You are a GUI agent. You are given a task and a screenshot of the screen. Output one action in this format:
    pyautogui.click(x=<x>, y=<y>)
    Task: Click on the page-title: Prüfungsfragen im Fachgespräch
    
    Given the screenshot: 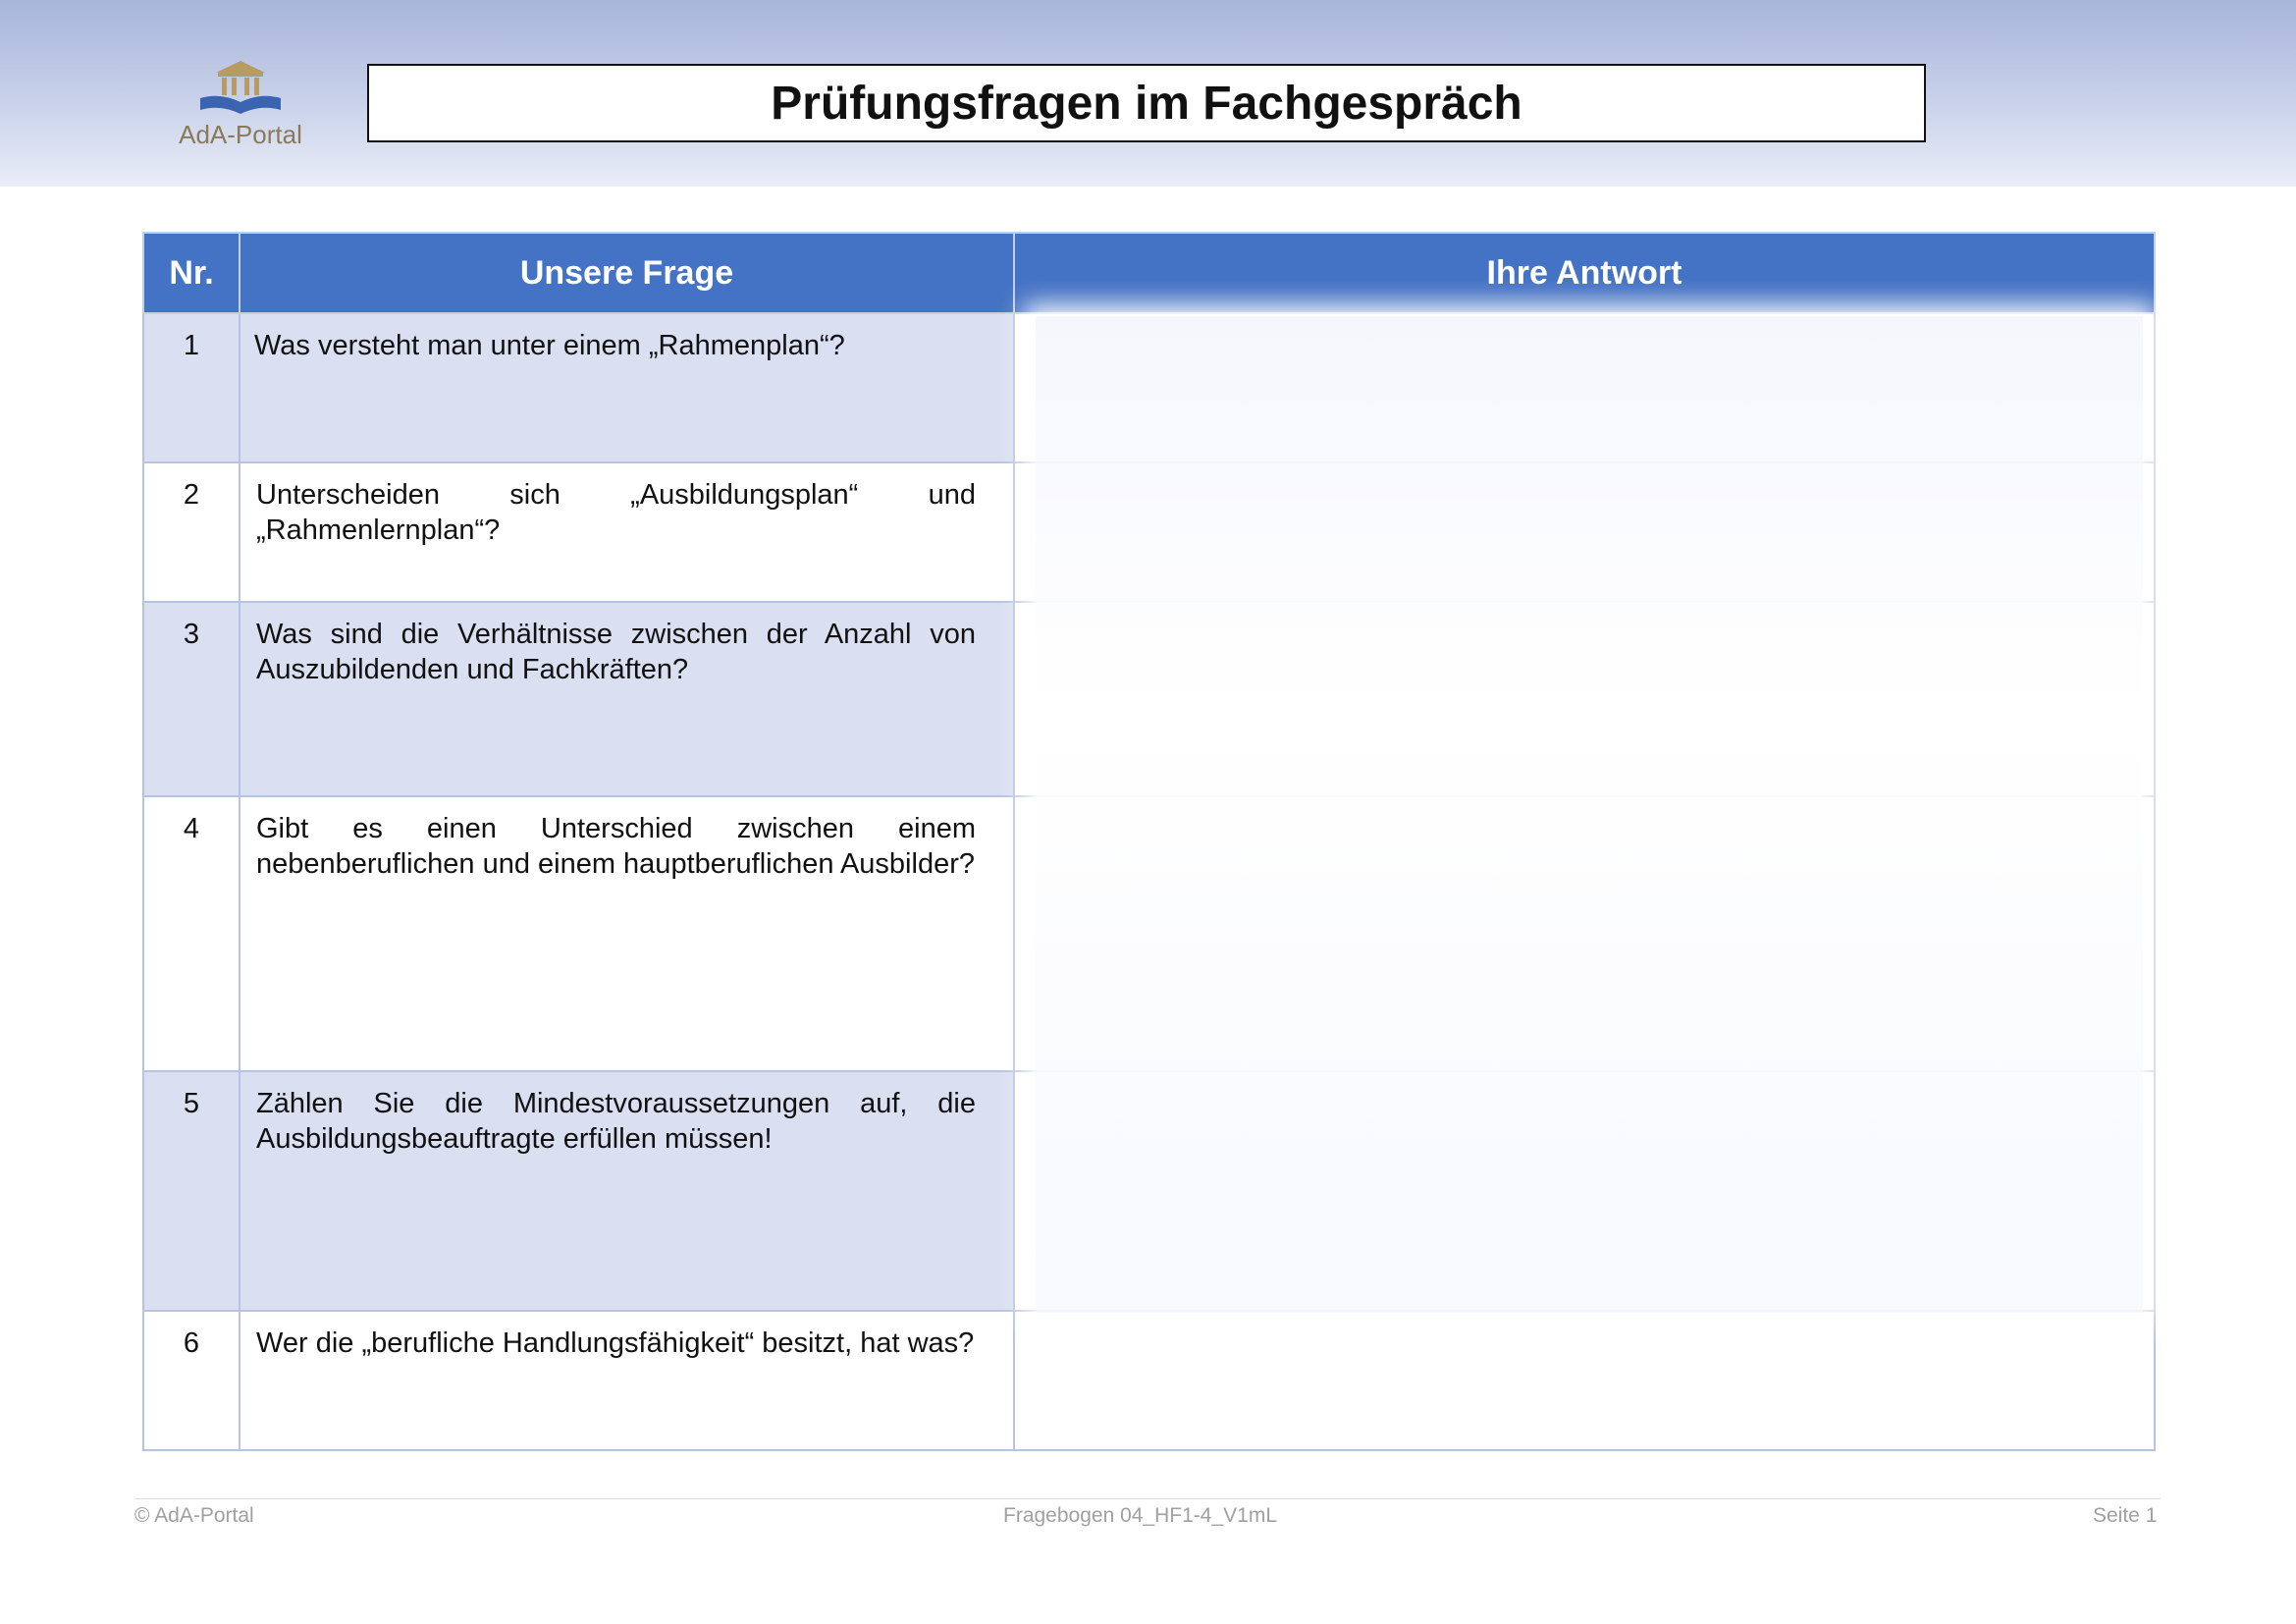 What is the action you would take?
    pyautogui.click(x=1146, y=103)
    